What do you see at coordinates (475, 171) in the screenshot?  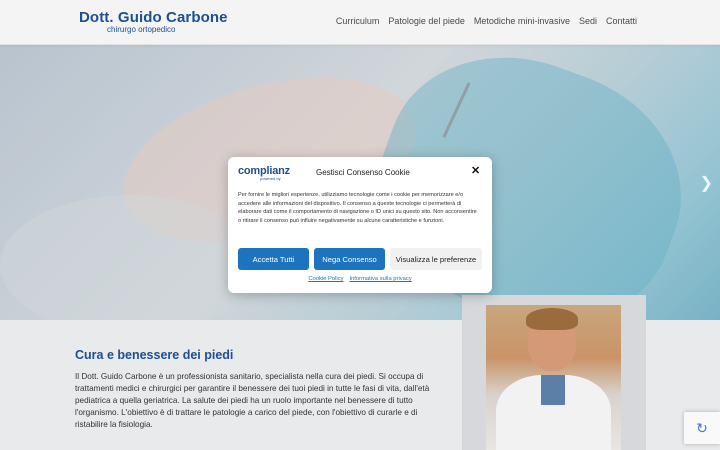 I see `close-icon: ✕` at bounding box center [475, 171].